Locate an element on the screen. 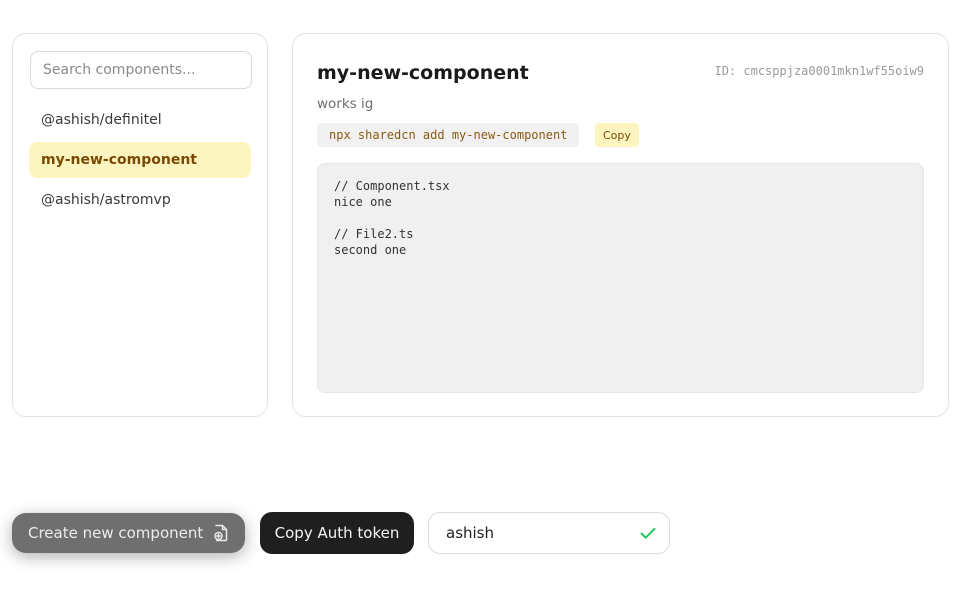  component-id: ID: cmcsppjza0001mkn1wf55oiw9 is located at coordinates (819, 71).